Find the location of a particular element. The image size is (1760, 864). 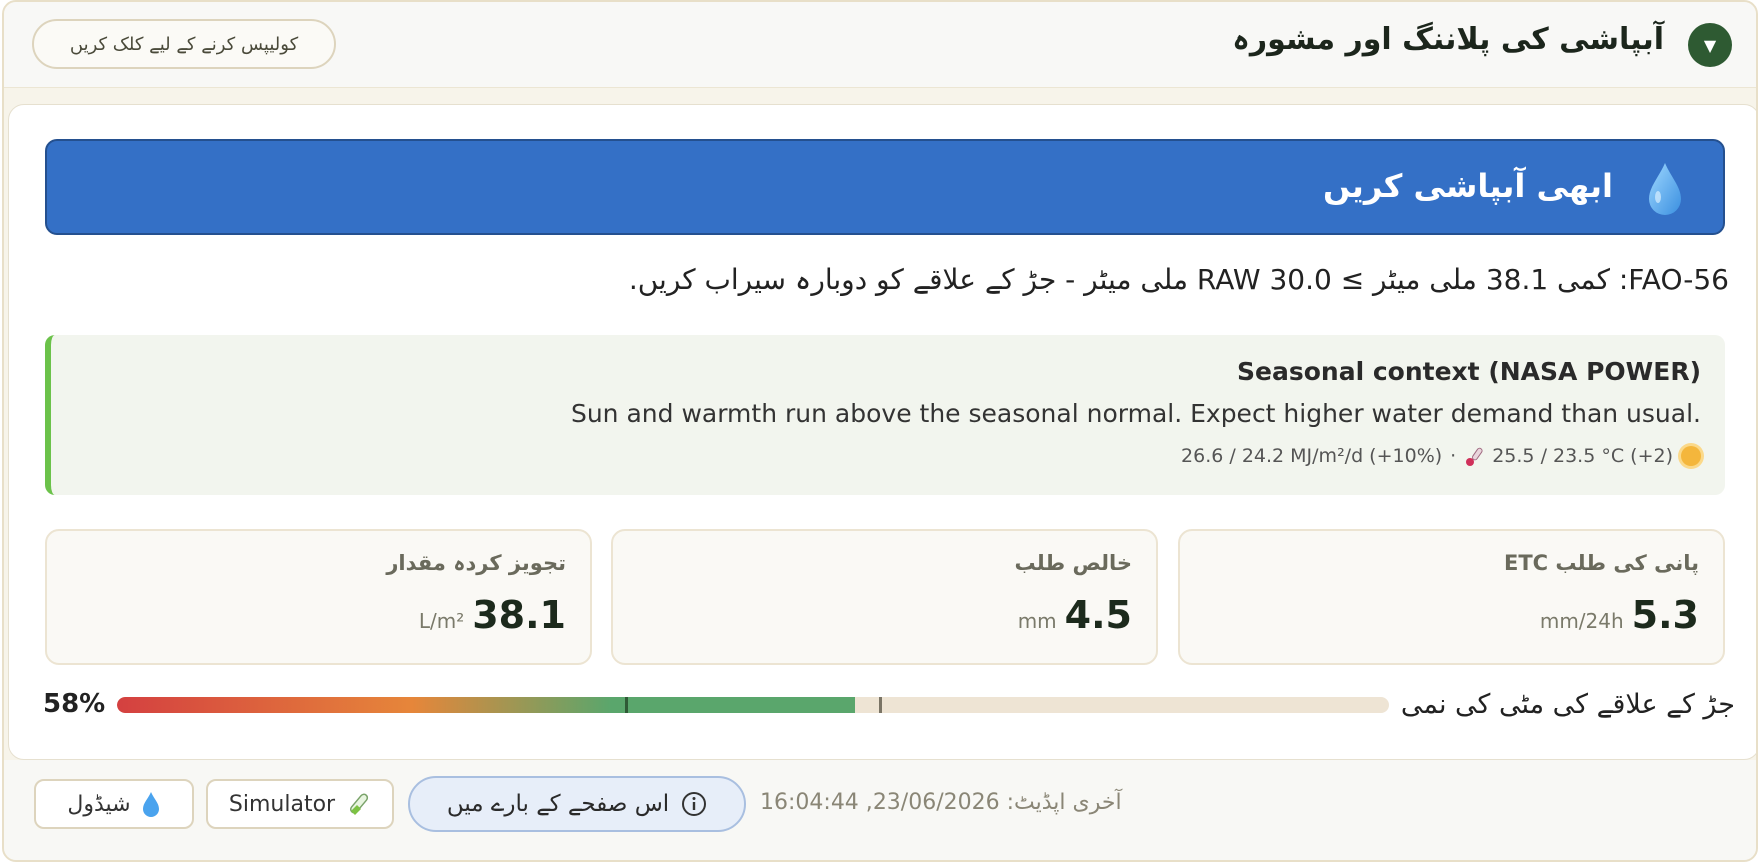

metric-value: mm/24h 5.3 is located at coordinates (1619, 615).